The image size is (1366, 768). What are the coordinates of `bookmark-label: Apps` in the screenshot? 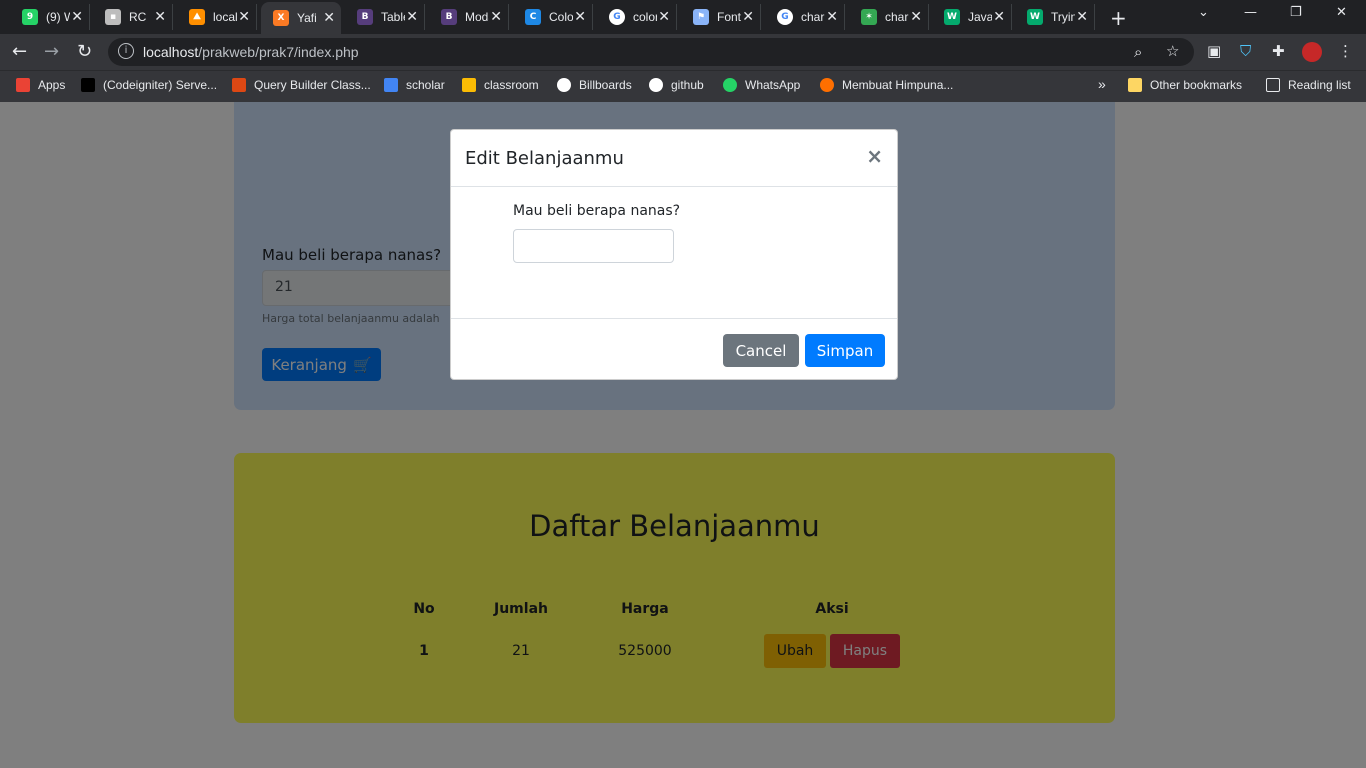 It's located at (52, 85).